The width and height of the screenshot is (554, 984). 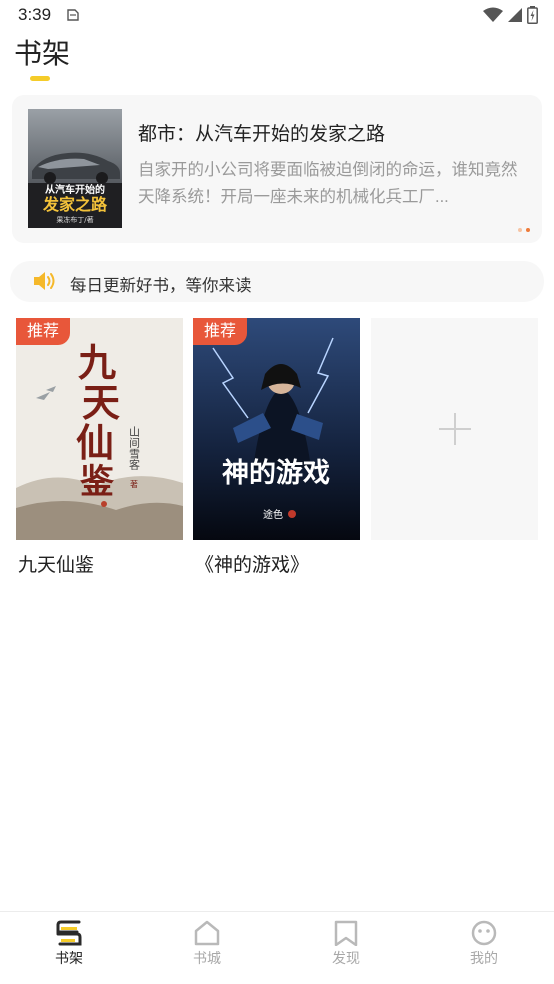 I want to click on status-bar: 3:39, so click(x=277, y=15).